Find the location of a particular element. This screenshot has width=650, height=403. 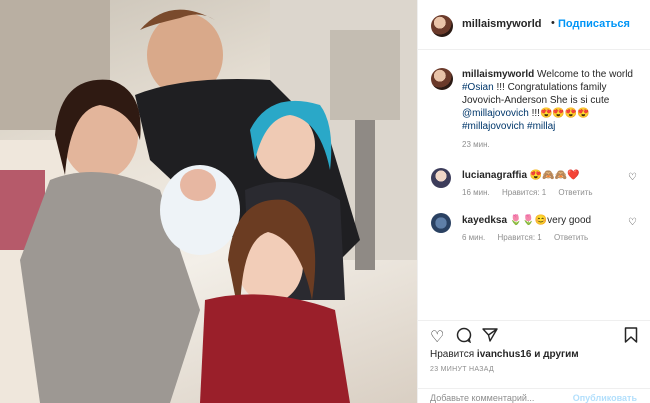

author-avatar is located at coordinates (442, 26).